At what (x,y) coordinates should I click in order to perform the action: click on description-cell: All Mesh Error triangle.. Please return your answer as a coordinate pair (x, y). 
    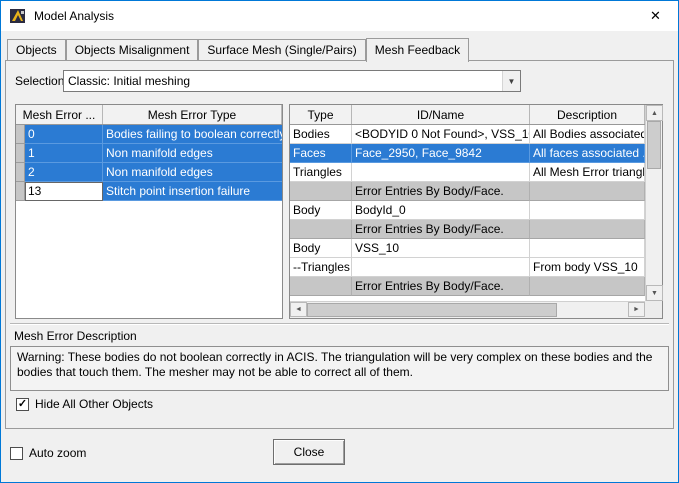
    Looking at the image, I should click on (587, 172).